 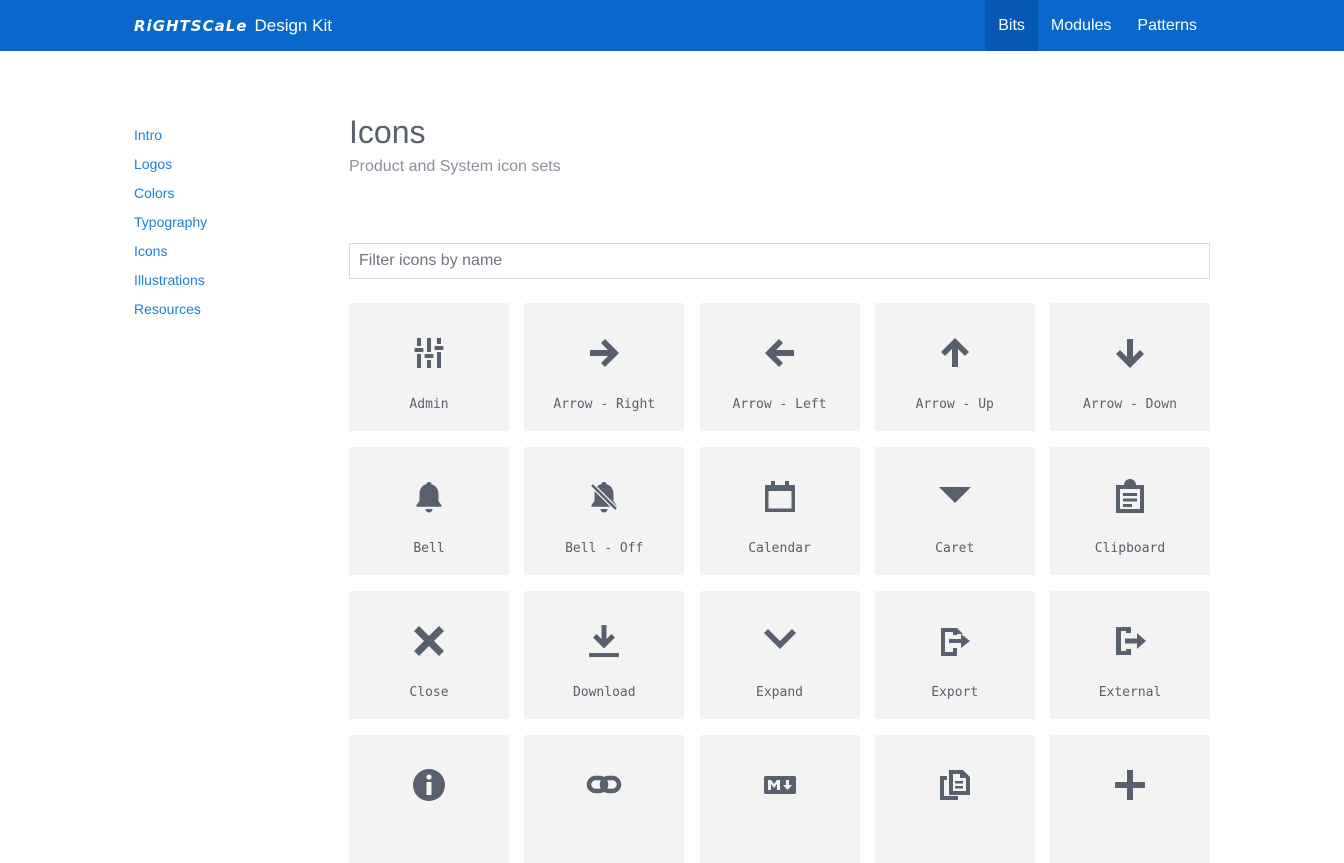 I want to click on icon-tile: Calendar, so click(x=779, y=511).